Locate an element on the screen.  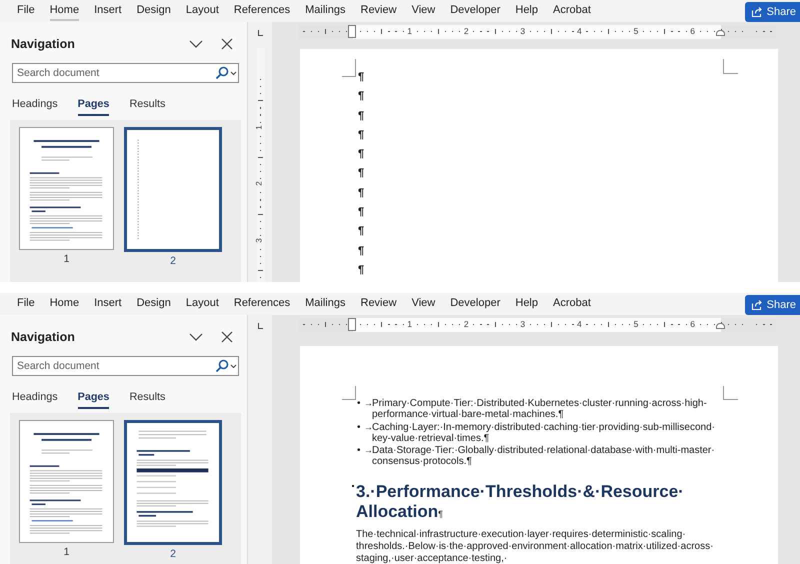
list-item-text: Data·Storage·Tier:·Globally·distributed·relational·database·with·multi-master·consensus·protocols.¶ is located at coordinates (544, 456).